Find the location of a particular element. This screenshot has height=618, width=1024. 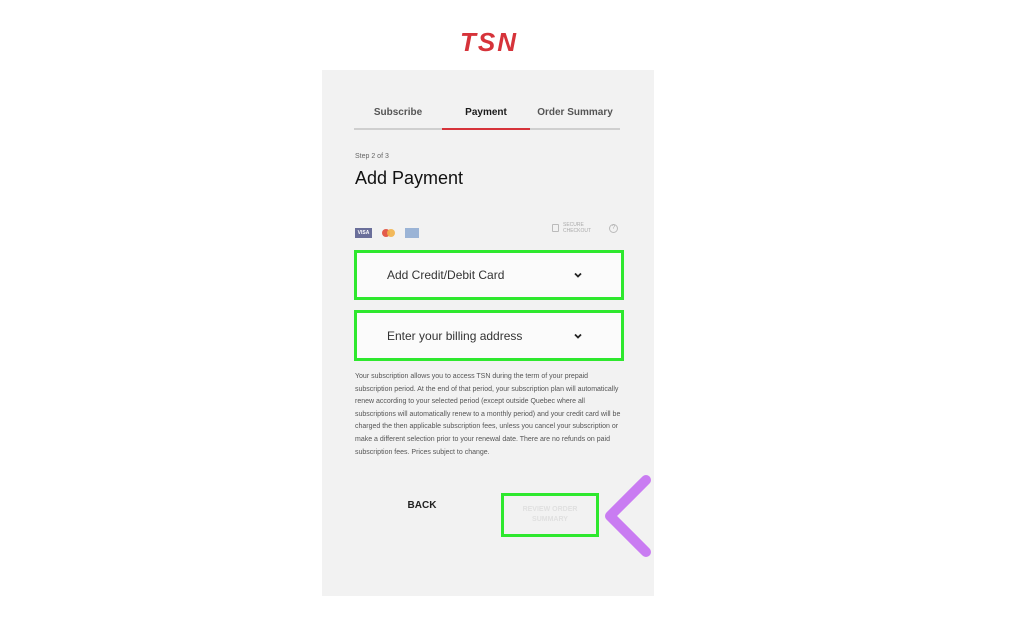

accepted-cards: VISA is located at coordinates (387, 233).